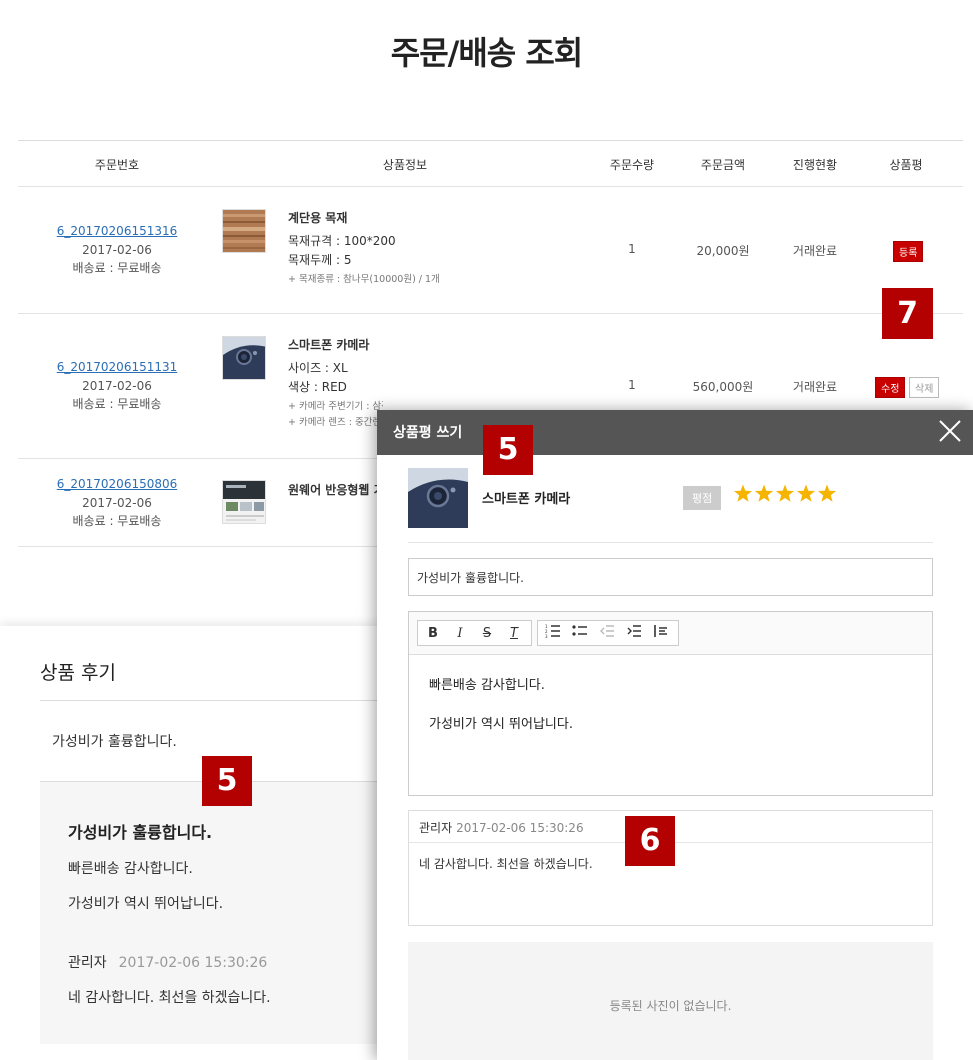  What do you see at coordinates (526, 499) in the screenshot?
I see `modal-product-name: 스마트폰 카메라` at bounding box center [526, 499].